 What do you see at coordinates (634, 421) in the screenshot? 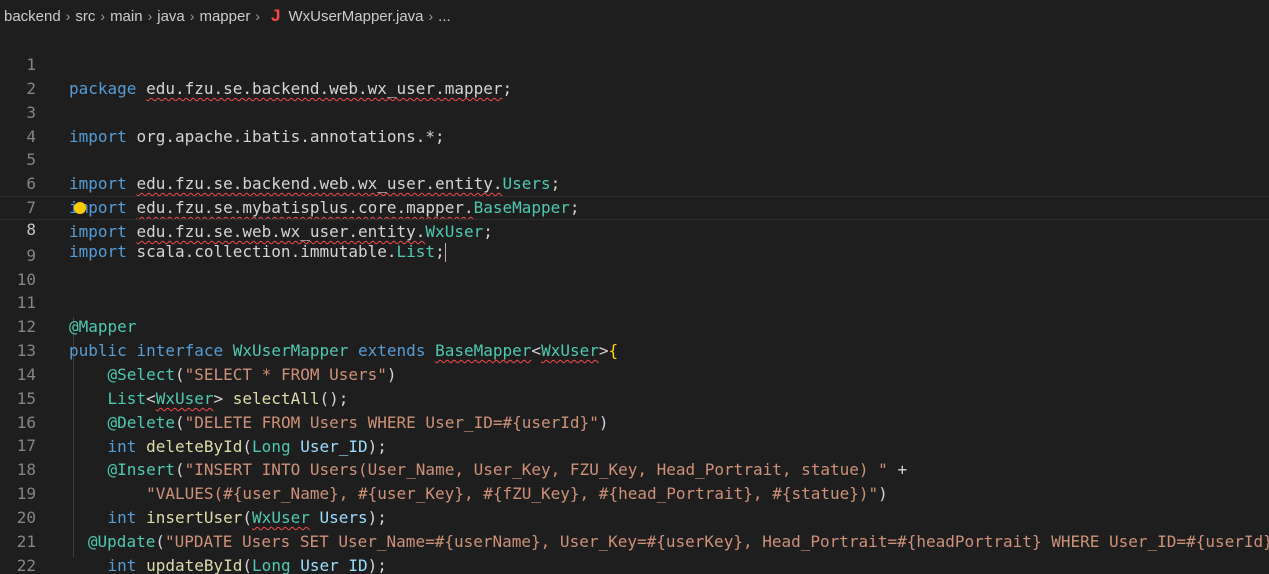
I see `code-line: 16 int deleteById(Long User_ID);` at bounding box center [634, 421].